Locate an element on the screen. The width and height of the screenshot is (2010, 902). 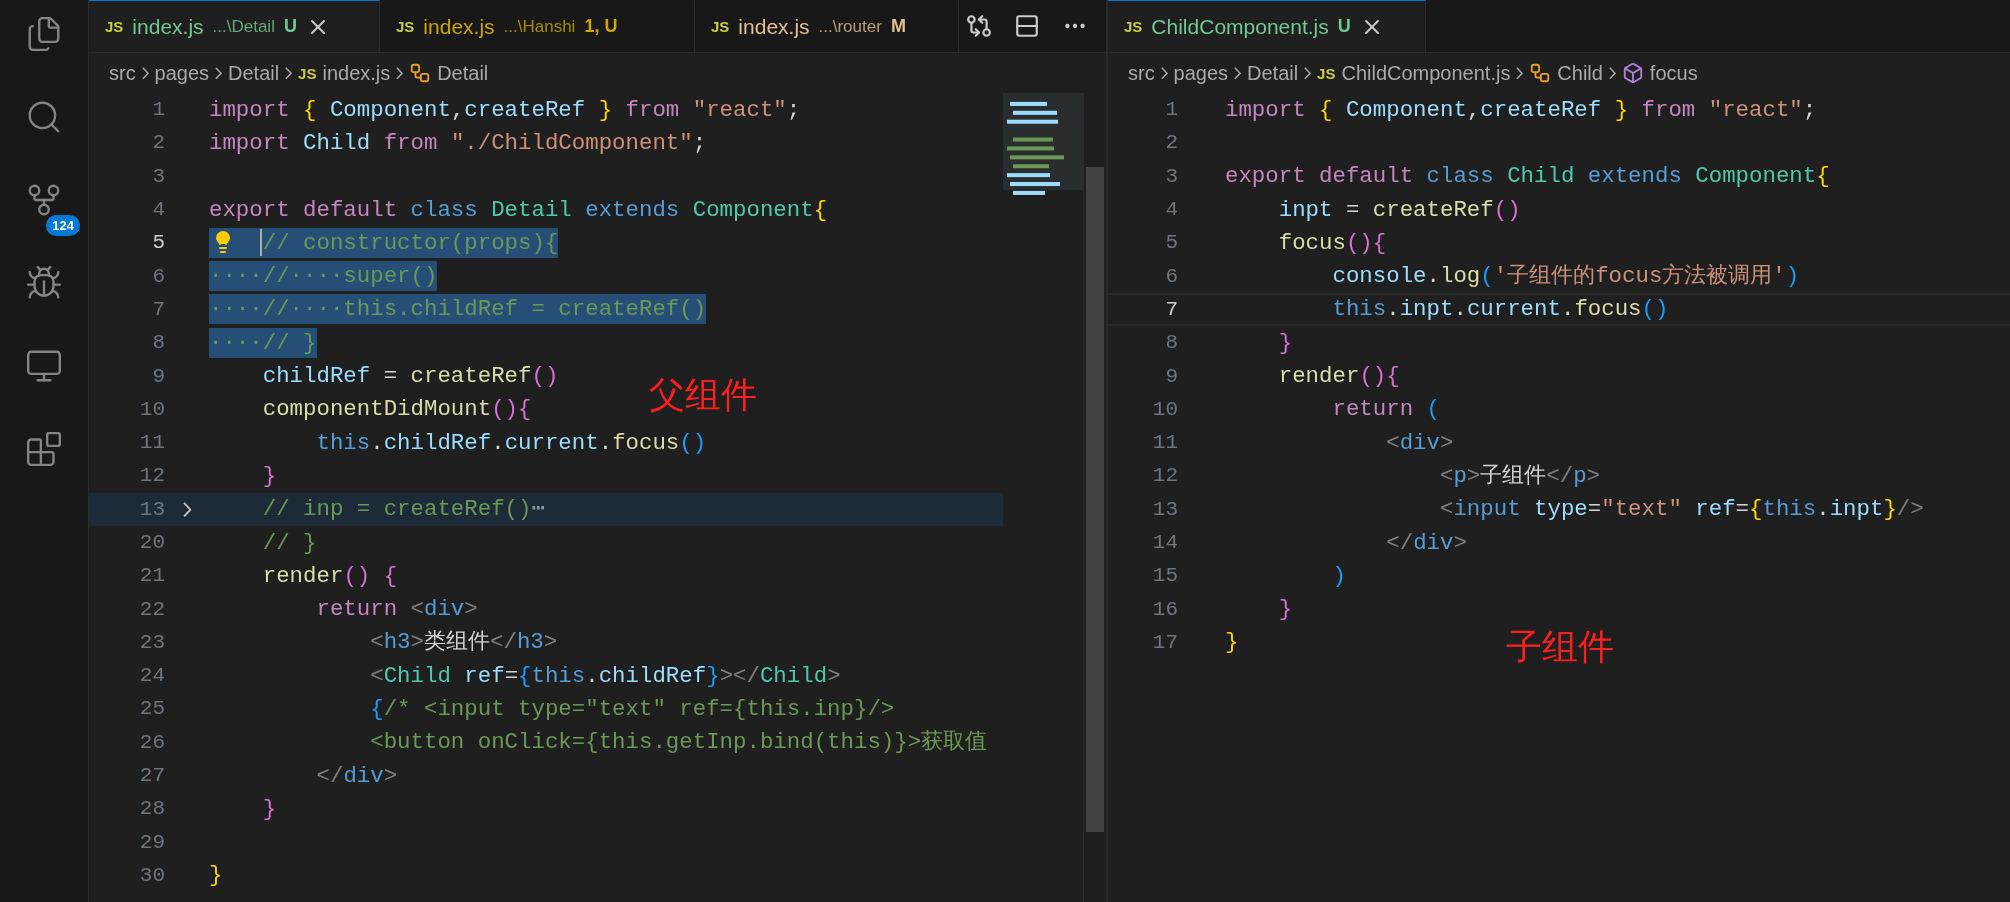
code-line: import Child from "./ChildComponent"; is located at coordinates (458, 143).